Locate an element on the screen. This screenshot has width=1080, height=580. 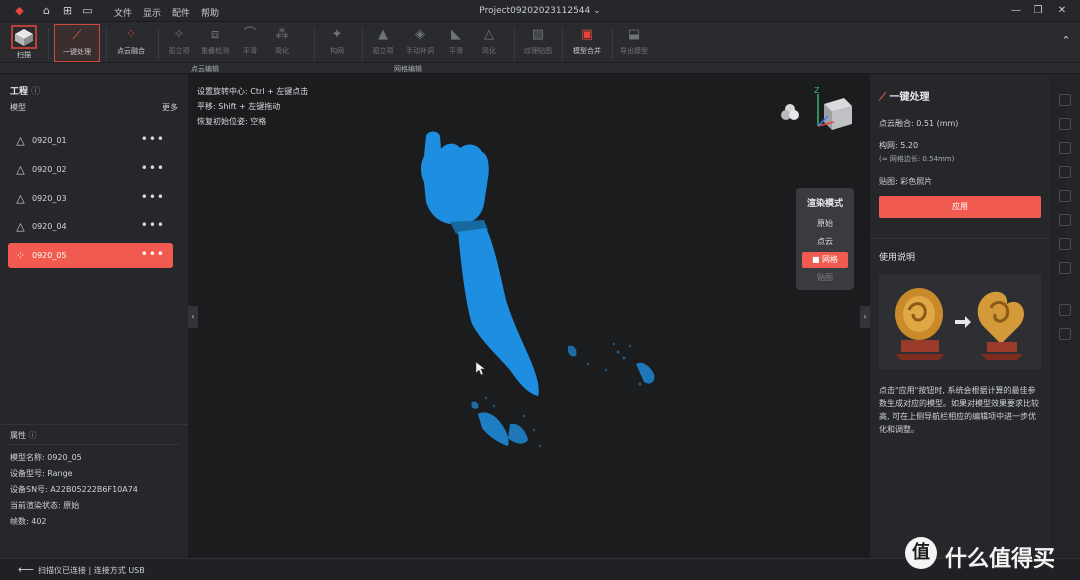
texture-label: 纹理贴图 is located at coordinates (538, 51).